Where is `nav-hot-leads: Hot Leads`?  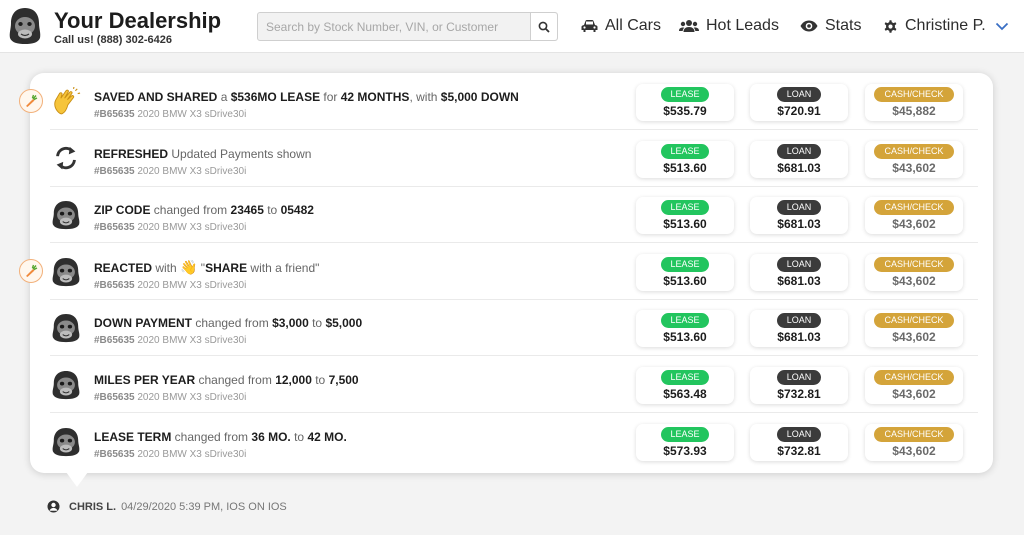
nav-hot-leads: Hot Leads is located at coordinates (729, 26).